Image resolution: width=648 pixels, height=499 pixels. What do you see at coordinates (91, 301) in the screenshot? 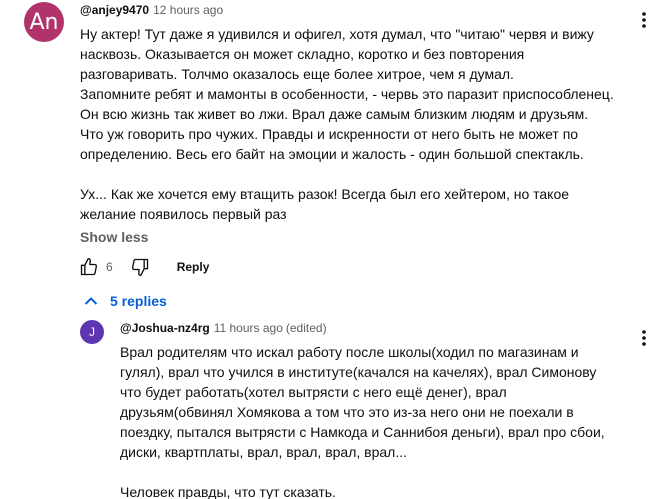
I see `chevron-up-icon` at bounding box center [91, 301].